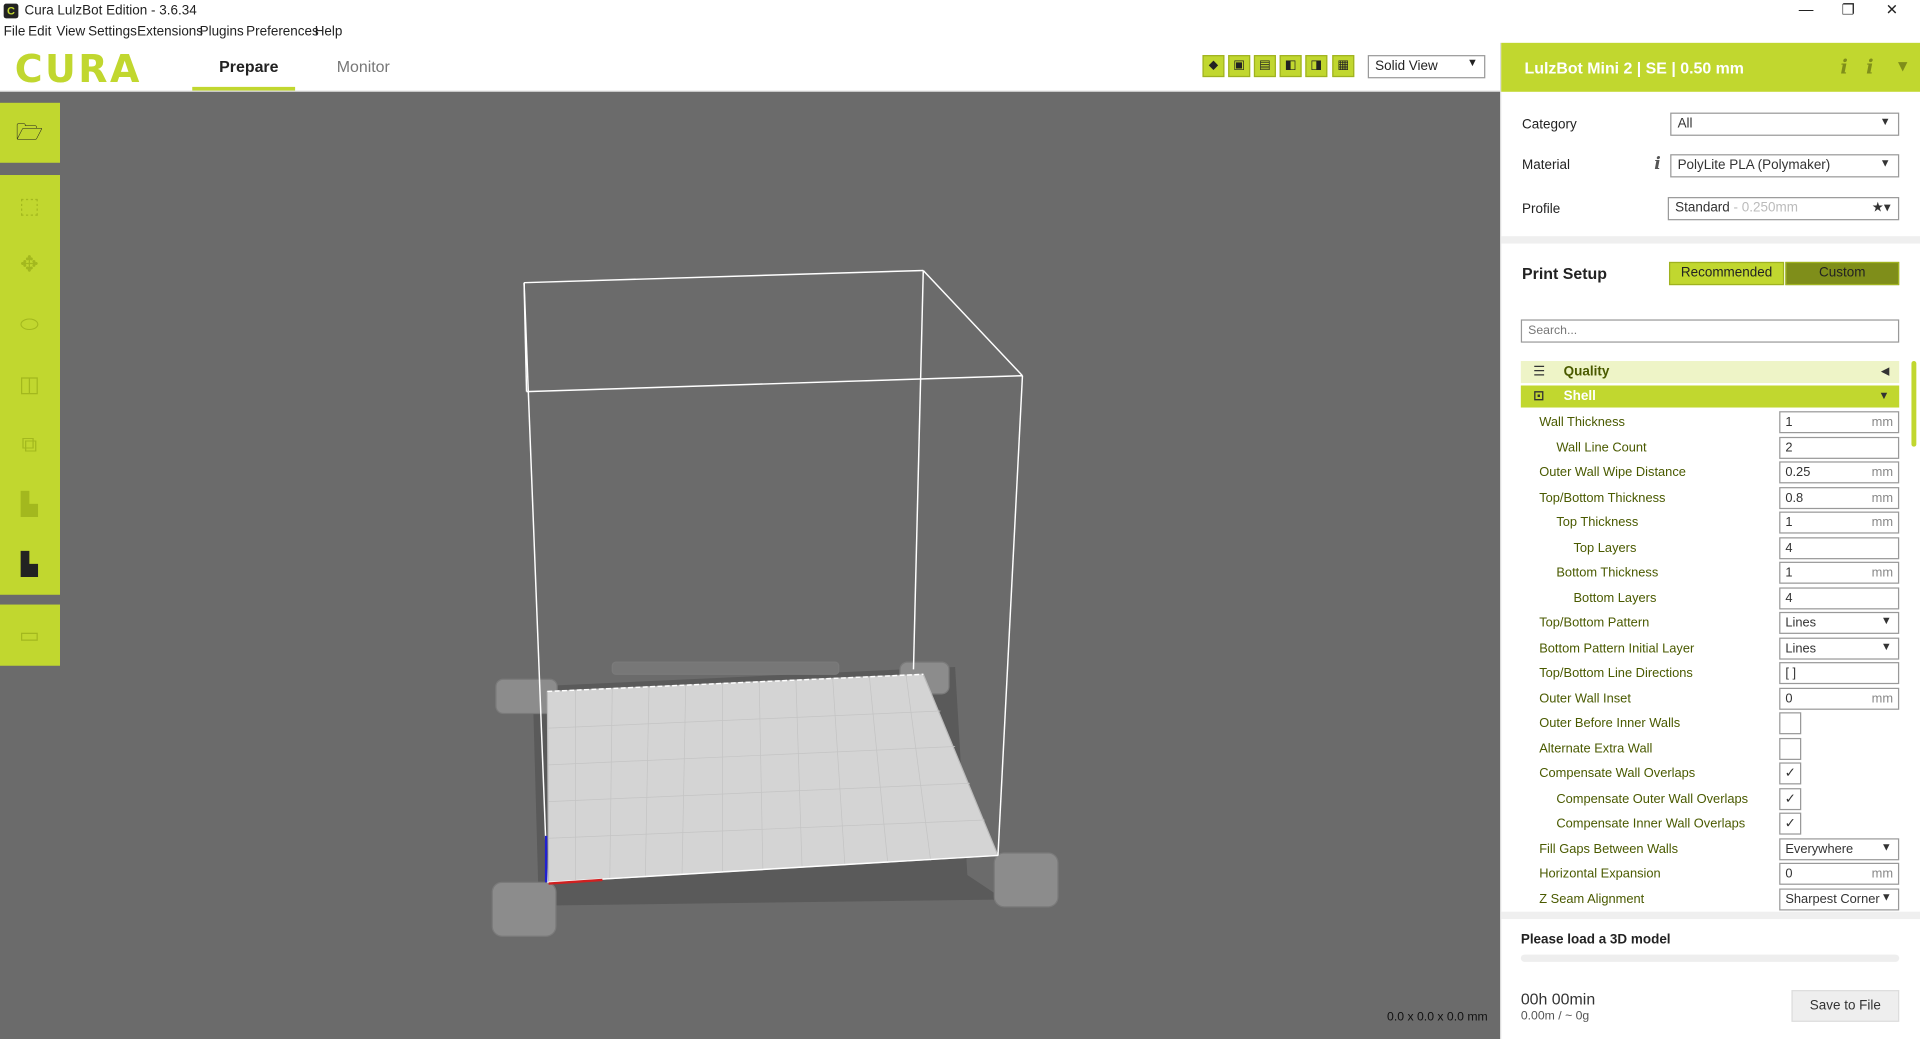 This screenshot has height=1039, width=1920. What do you see at coordinates (29, 205) in the screenshot?
I see `translate-icon: ⬚` at bounding box center [29, 205].